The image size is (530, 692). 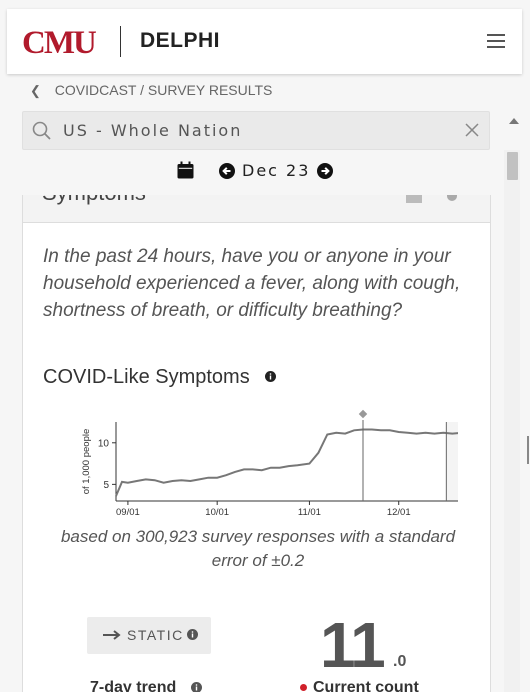 I want to click on current-value-decimal: .0, so click(x=400, y=661).